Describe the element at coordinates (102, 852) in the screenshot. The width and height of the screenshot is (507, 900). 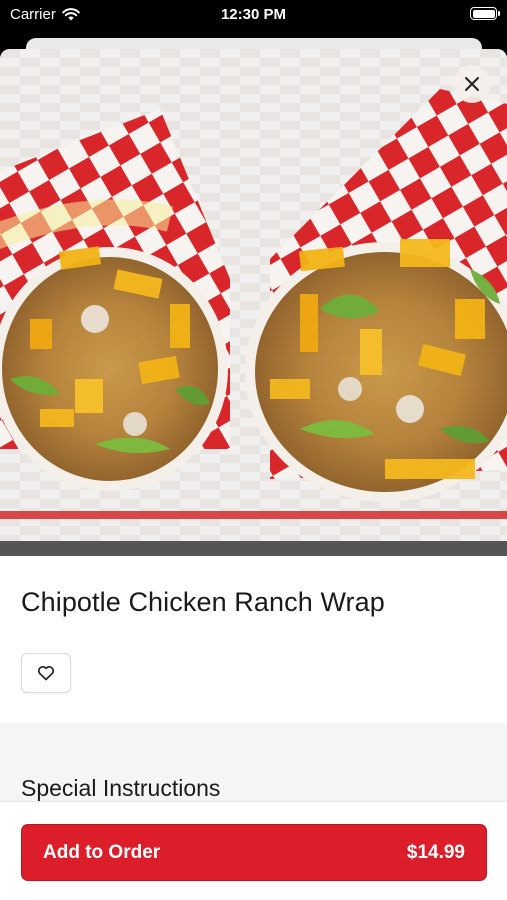
I see `add-to-order-label: Add to Order` at that location.